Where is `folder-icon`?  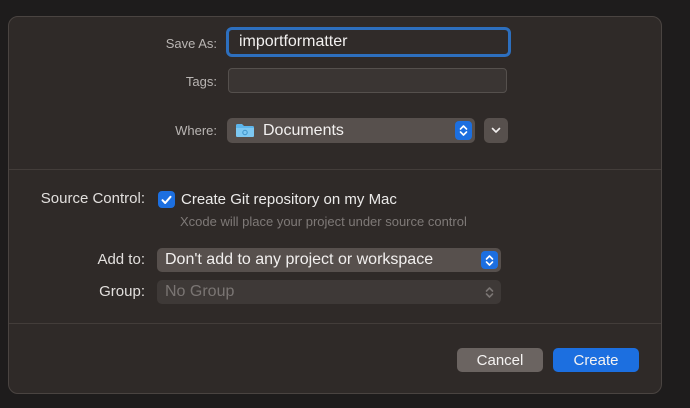 folder-icon is located at coordinates (245, 130).